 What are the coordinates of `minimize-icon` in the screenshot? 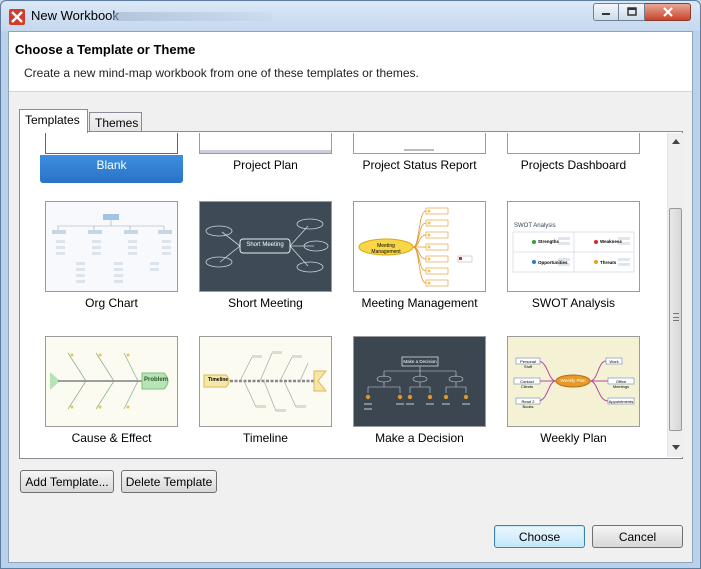 It's located at (606, 14).